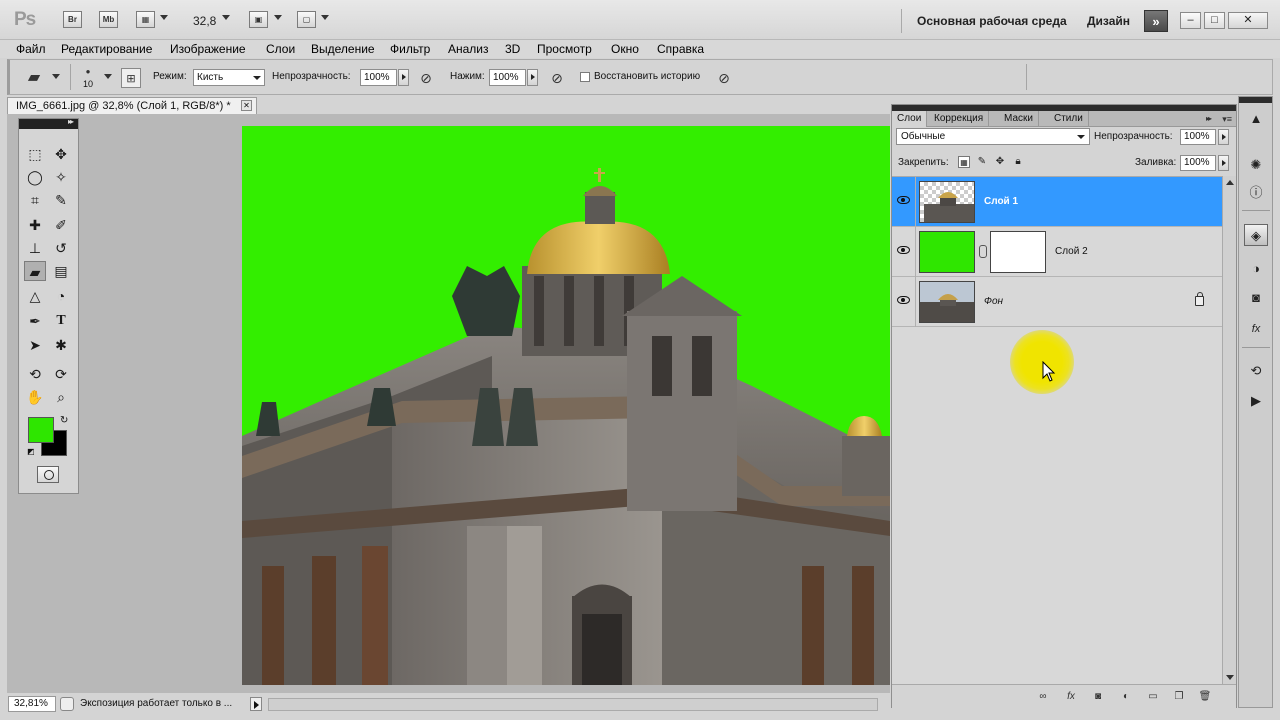  I want to click on brush-panel-icon: ⊞, so click(131, 78).